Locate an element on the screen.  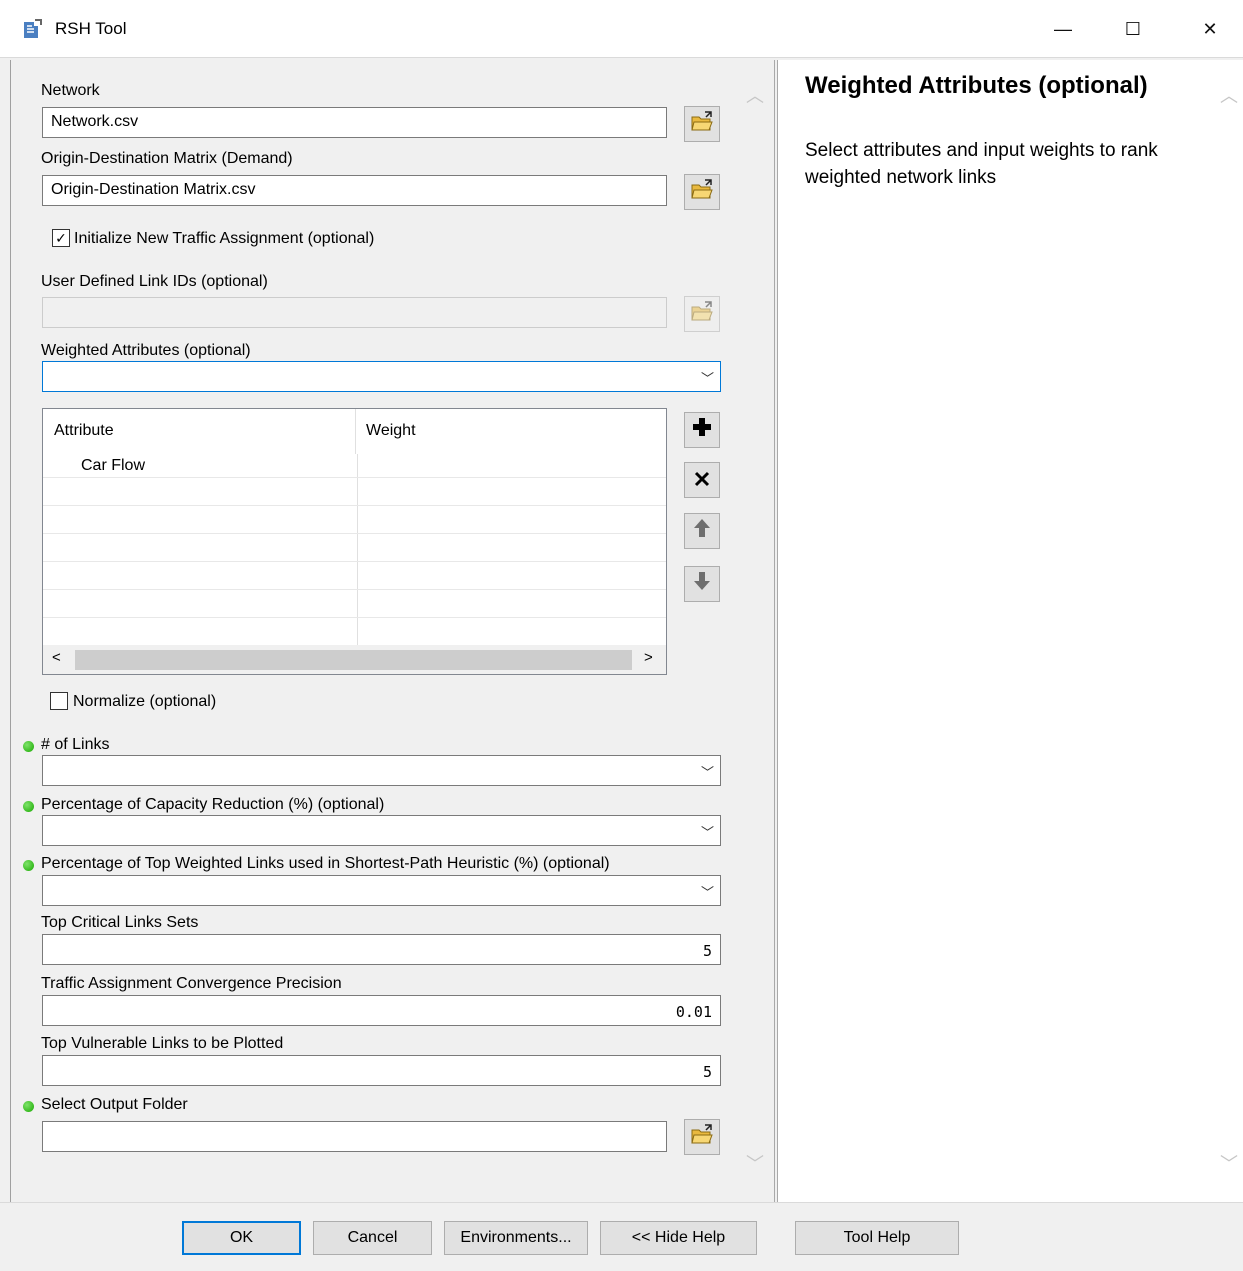
link-ids-browse-button is located at coordinates (702, 314).